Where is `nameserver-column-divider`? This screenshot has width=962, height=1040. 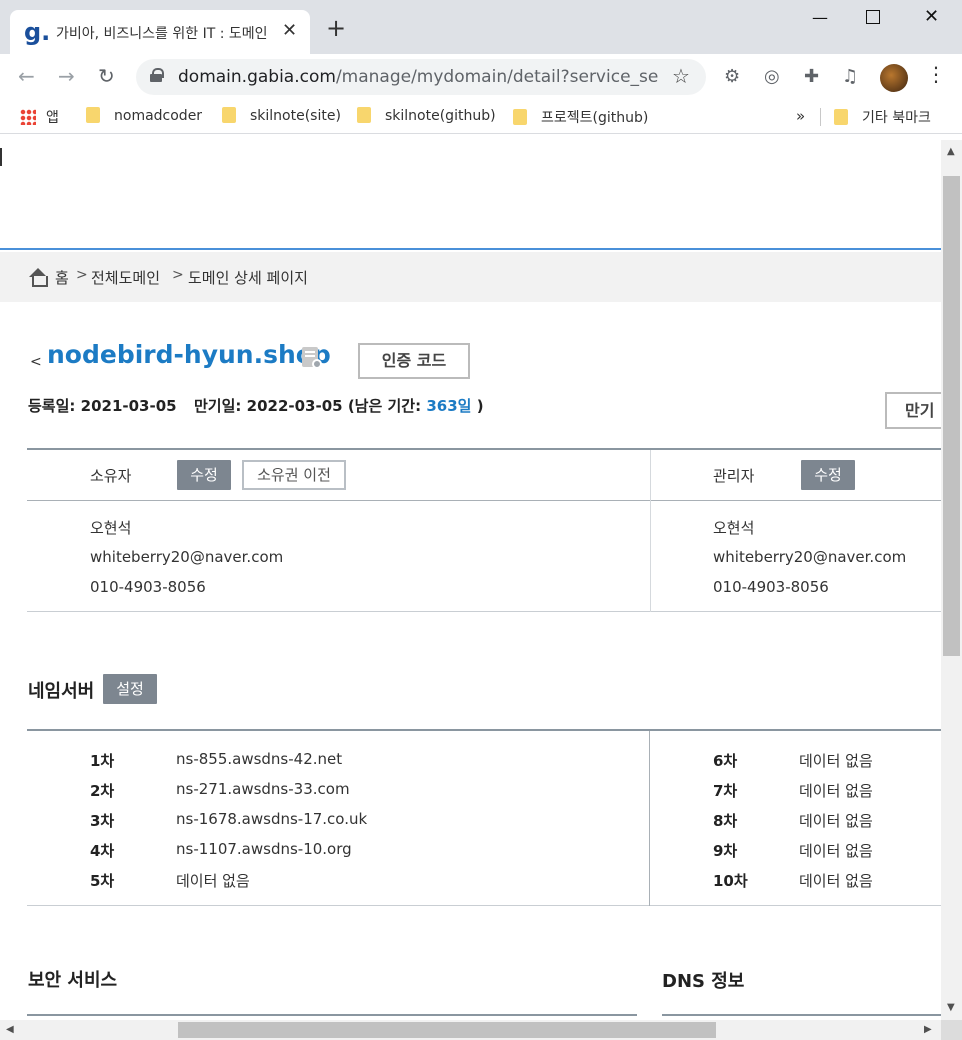 nameserver-column-divider is located at coordinates (649, 818).